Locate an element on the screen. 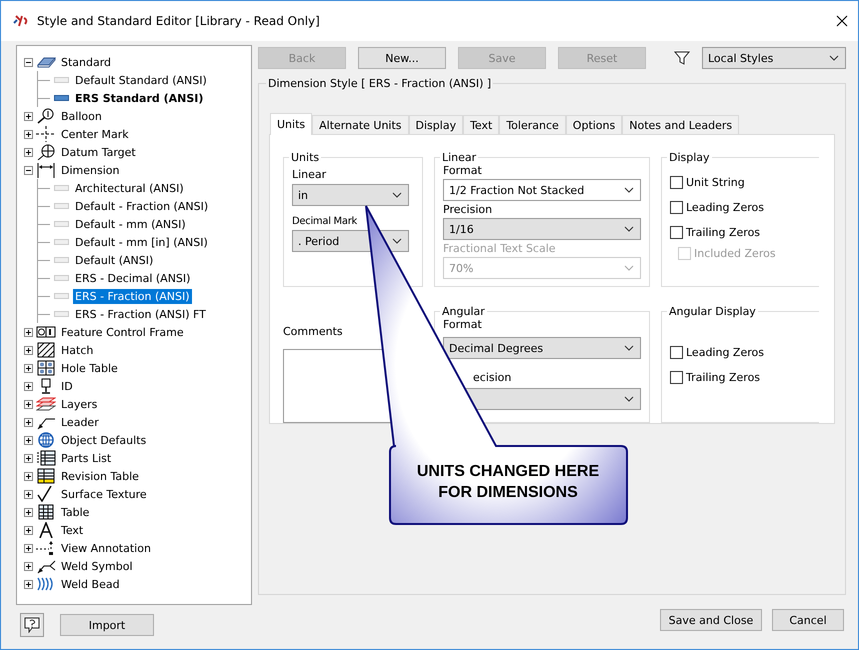 Image resolution: width=859 pixels, height=650 pixels. group-title: Display is located at coordinates (689, 157).